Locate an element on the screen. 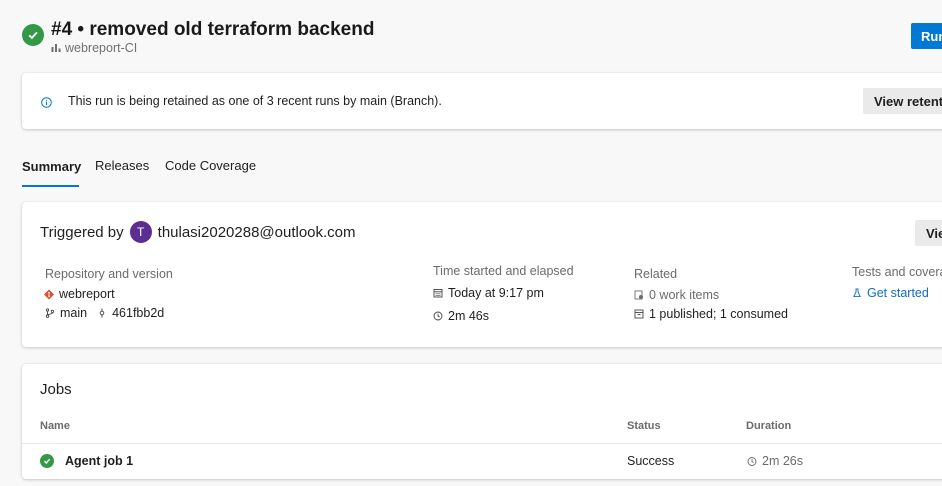 The image size is (942, 486). job-duration: 2m 26s is located at coordinates (775, 461).